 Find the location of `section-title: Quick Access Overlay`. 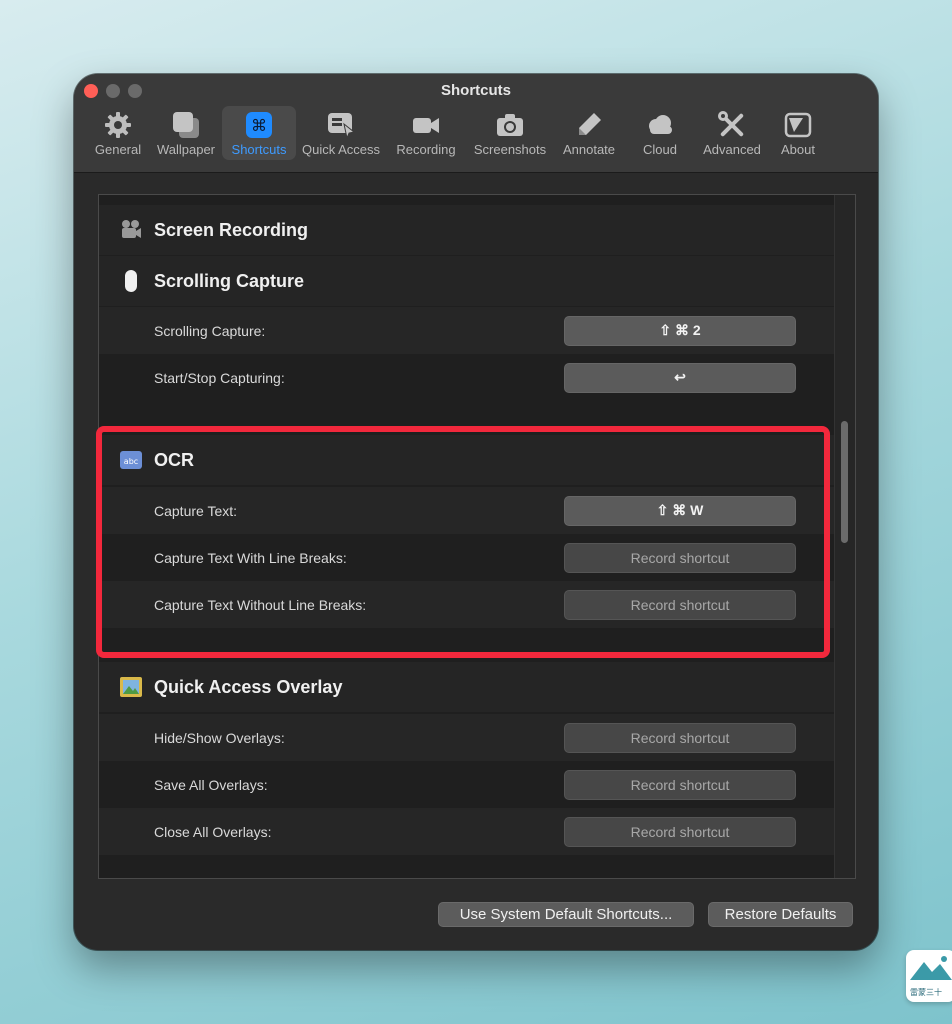

section-title: Quick Access Overlay is located at coordinates (248, 686).